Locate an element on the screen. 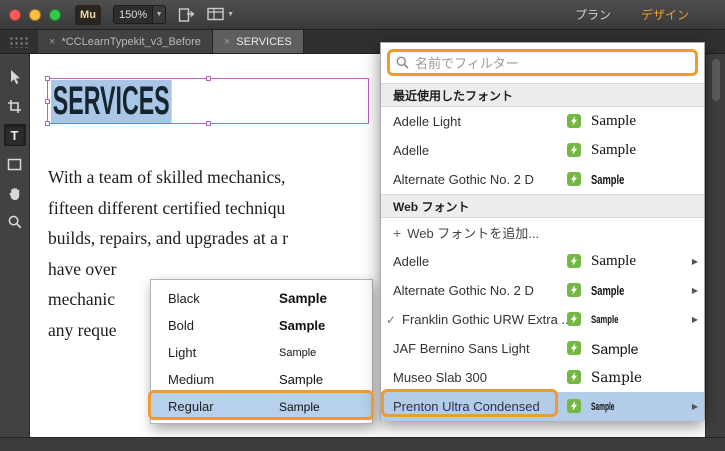 This screenshot has width=725, height=451. zoom-level-value: 150% is located at coordinates (133, 14).